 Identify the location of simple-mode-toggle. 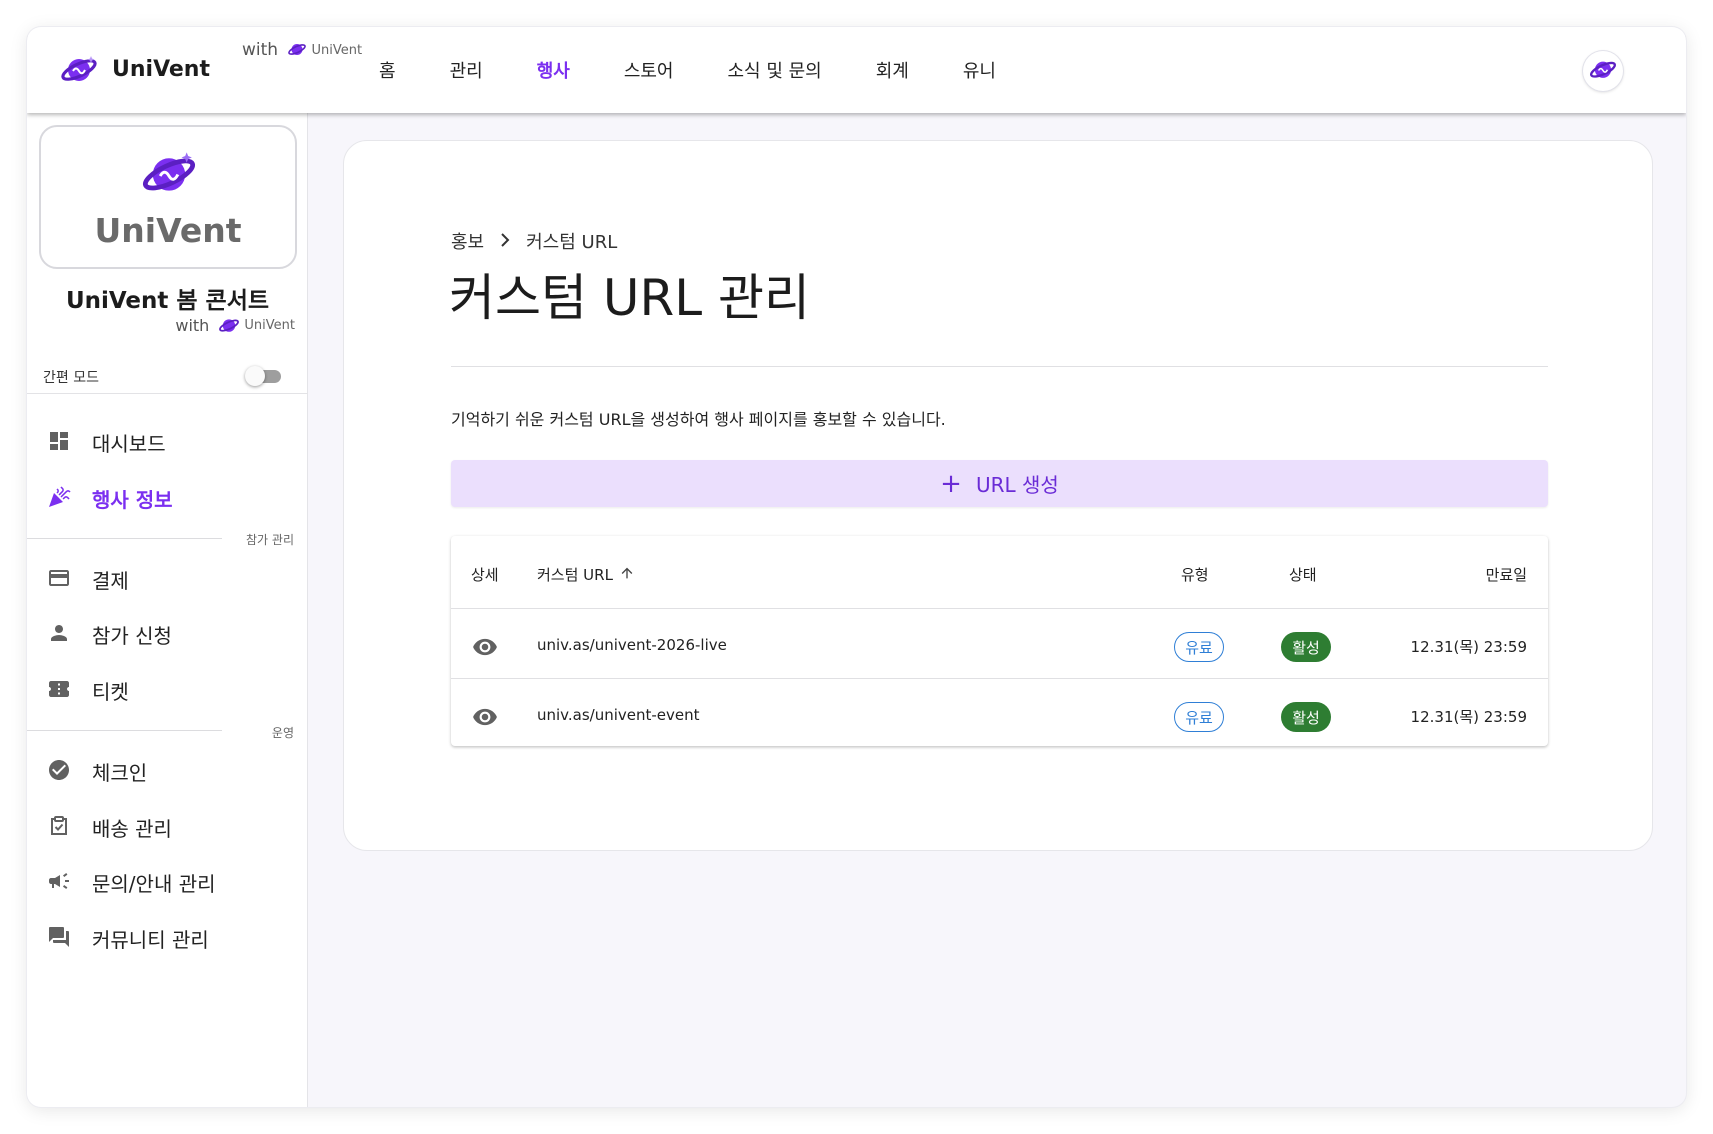
(265, 376).